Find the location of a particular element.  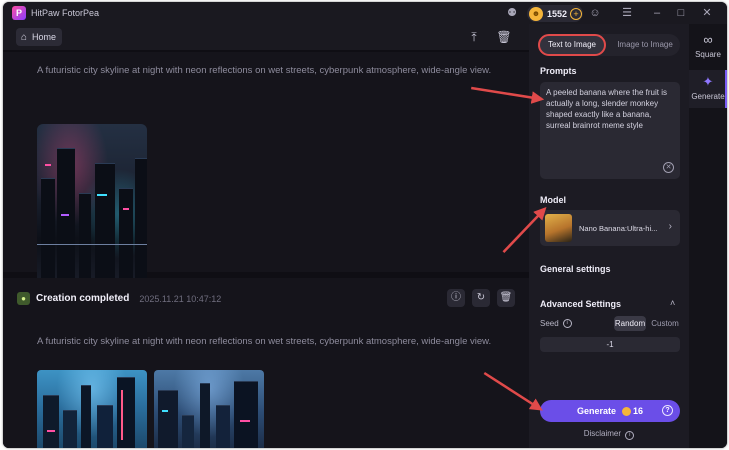

tab-image-to-image: Image to Image is located at coordinates (645, 45).